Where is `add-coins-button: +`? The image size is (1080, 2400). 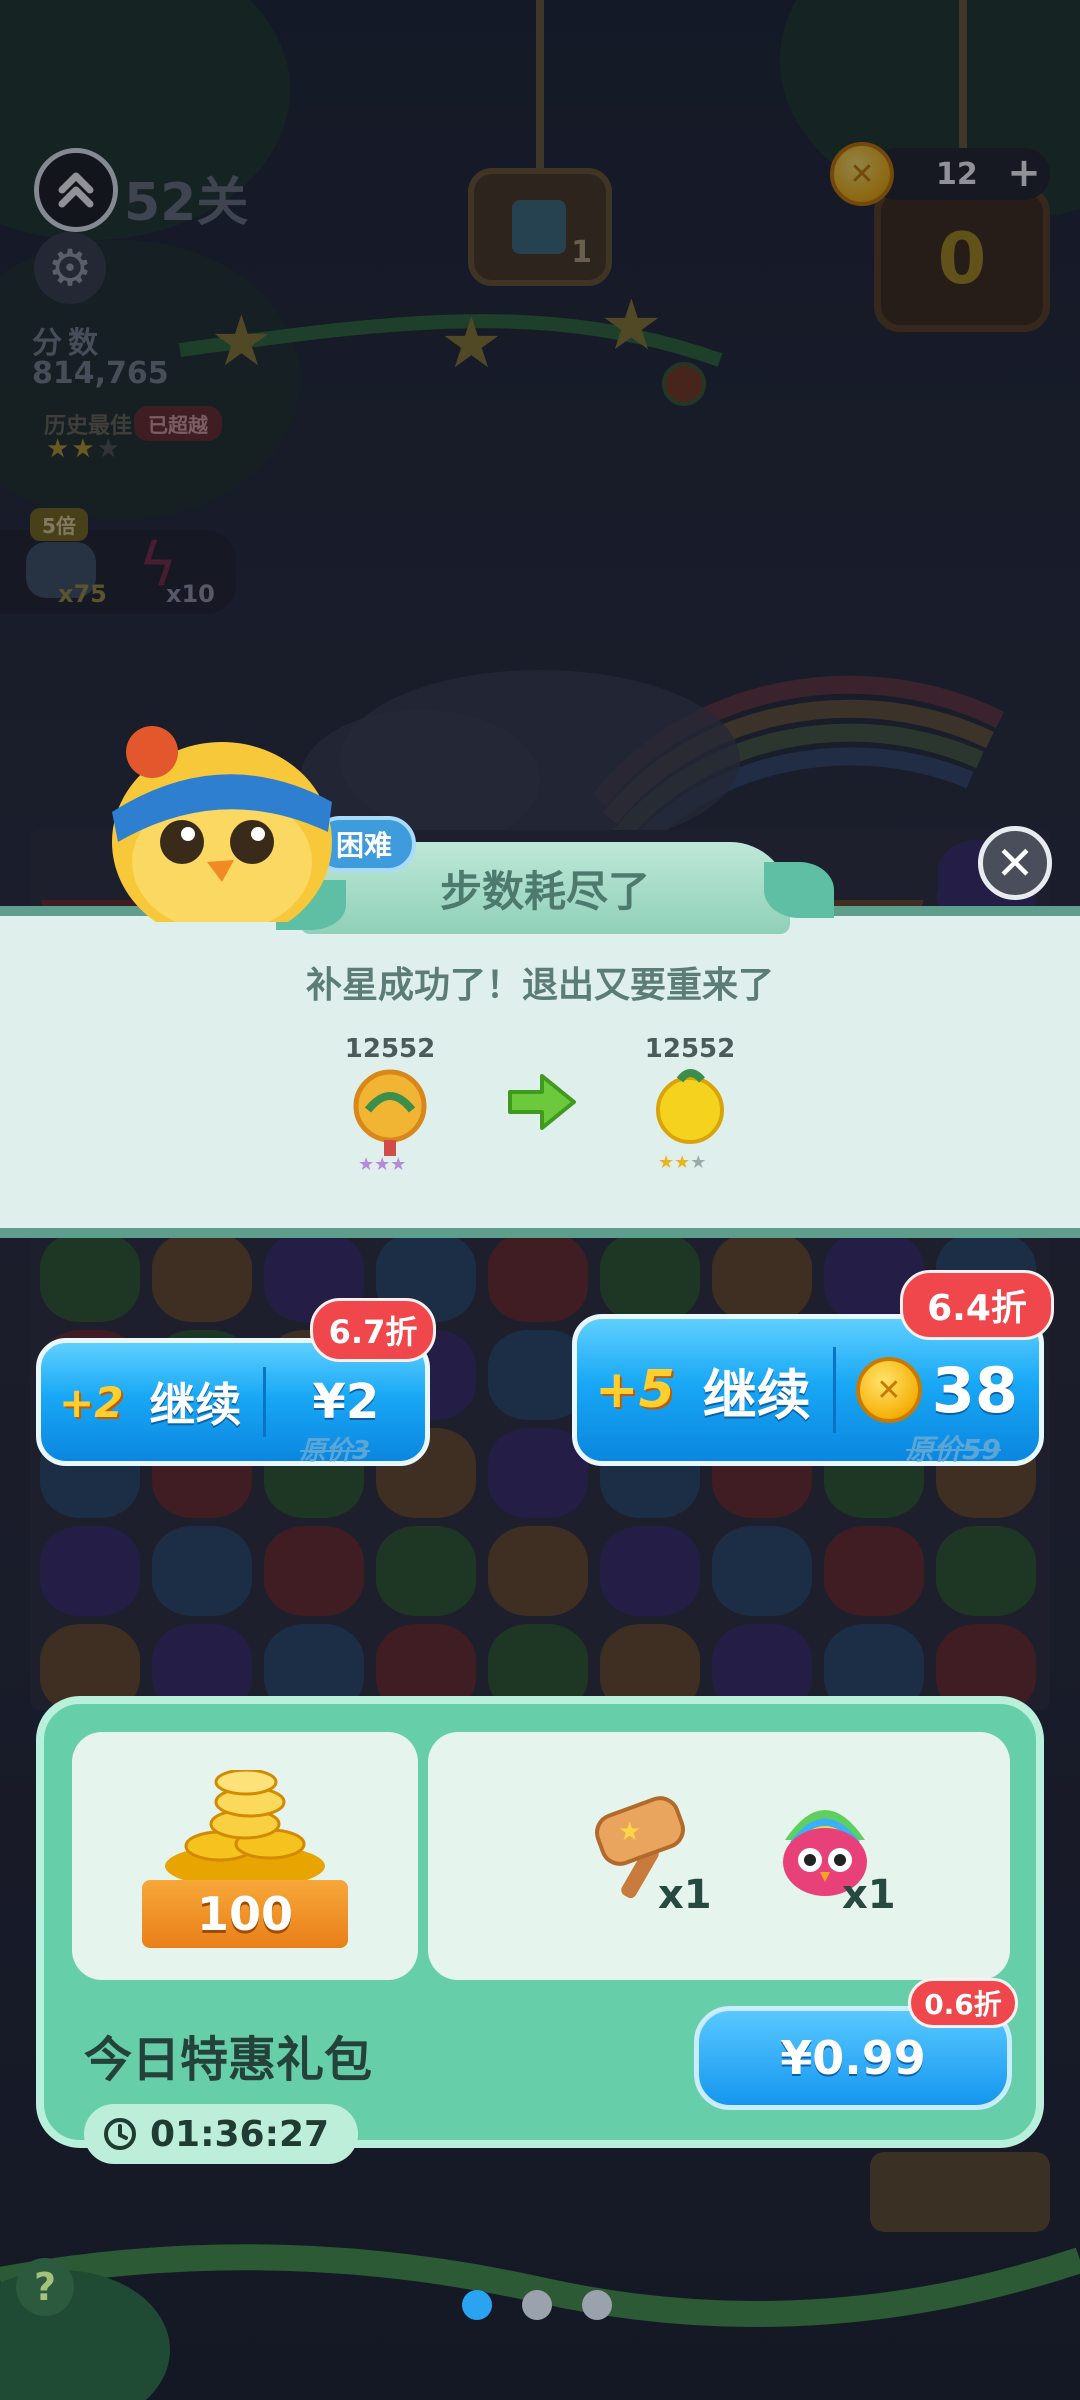
add-coins-button: + is located at coordinates (1024, 173).